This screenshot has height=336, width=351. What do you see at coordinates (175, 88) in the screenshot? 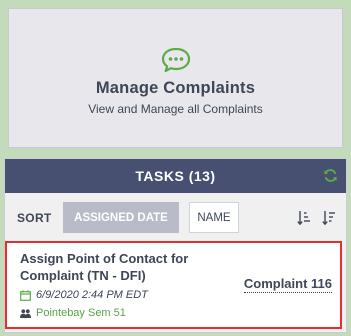
I see `card-title: Manage Complaints` at bounding box center [175, 88].